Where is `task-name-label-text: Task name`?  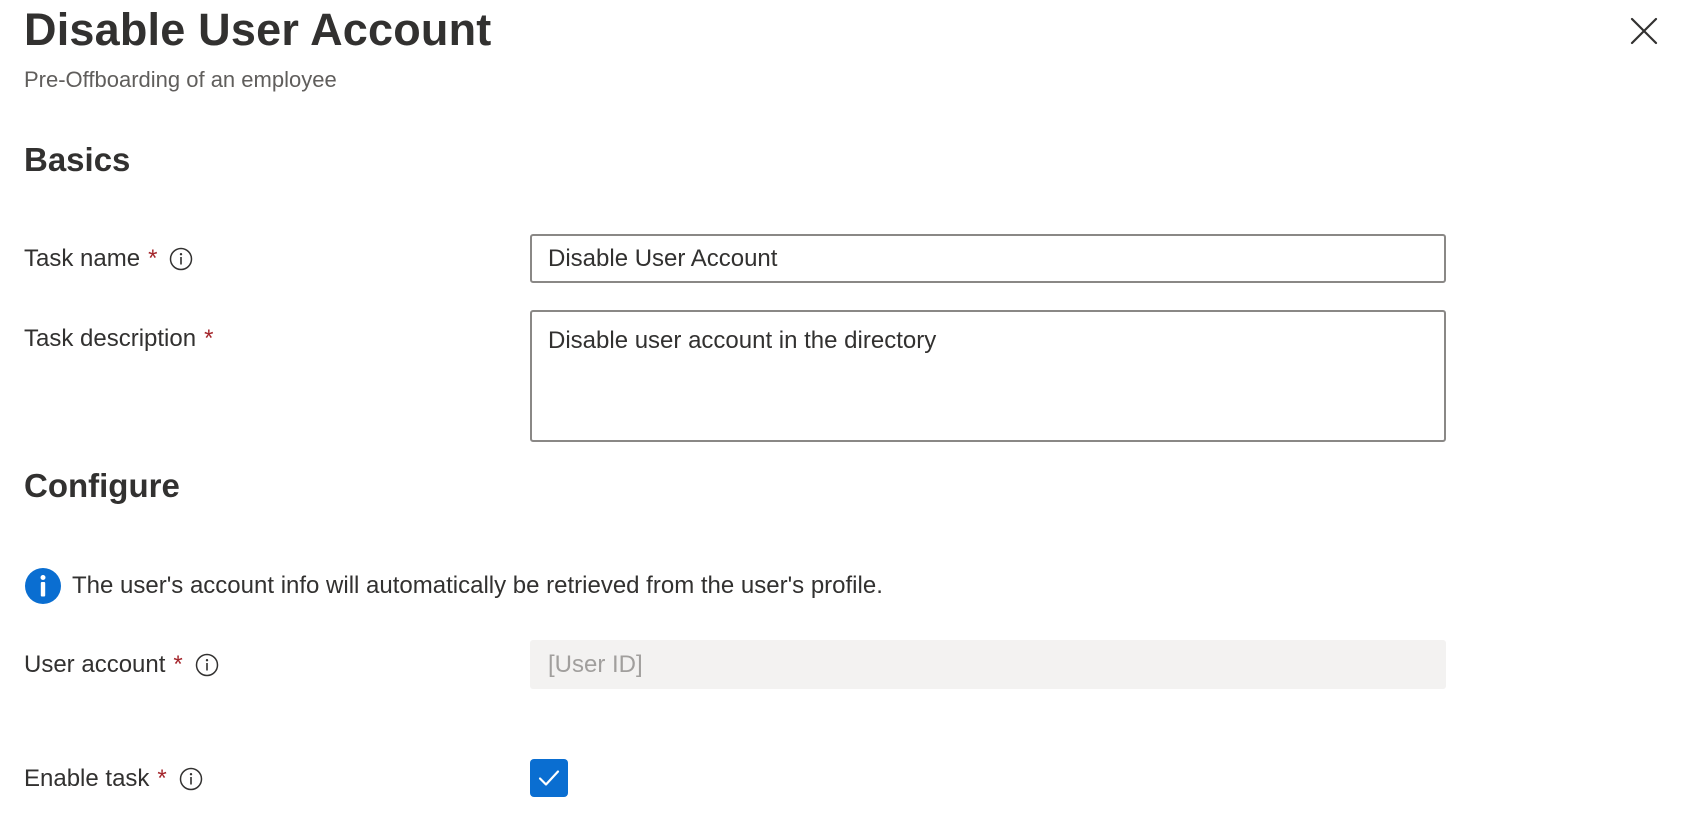
task-name-label-text: Task name is located at coordinates (82, 258).